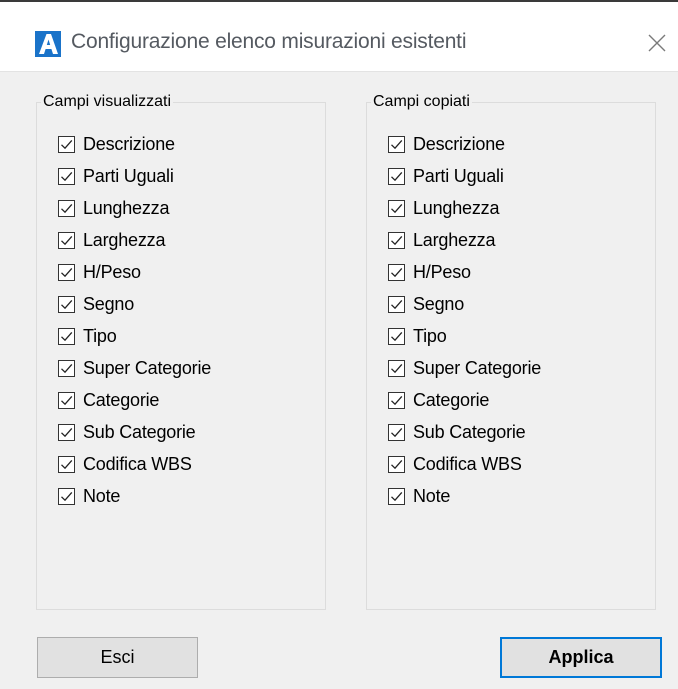 This screenshot has width=678, height=689. What do you see at coordinates (102, 495) in the screenshot?
I see `checkbox-label: Note` at bounding box center [102, 495].